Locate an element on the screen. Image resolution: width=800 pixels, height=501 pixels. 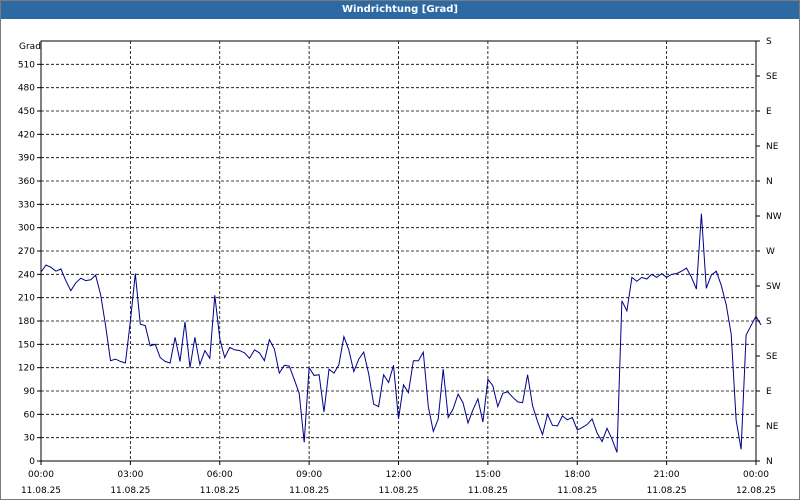
x-tick-time: 06:00 is located at coordinates (220, 475).